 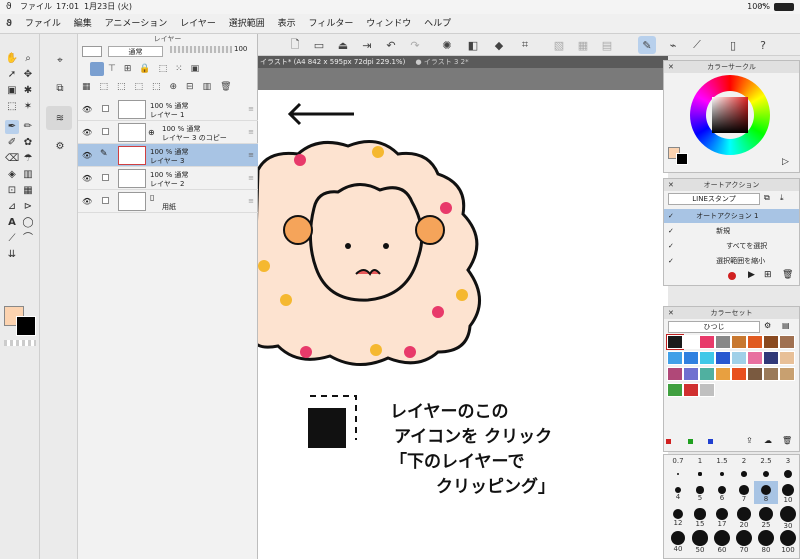 What do you see at coordinates (12, 75) in the screenshot?
I see `object-tool-icon: ➚` at bounding box center [12, 75].